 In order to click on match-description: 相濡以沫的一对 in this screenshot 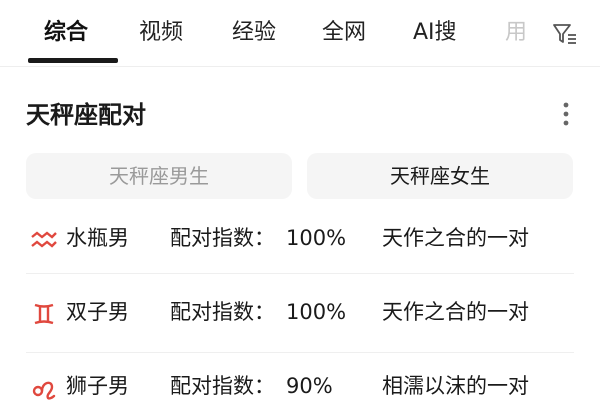, I will do `click(455, 386)`.